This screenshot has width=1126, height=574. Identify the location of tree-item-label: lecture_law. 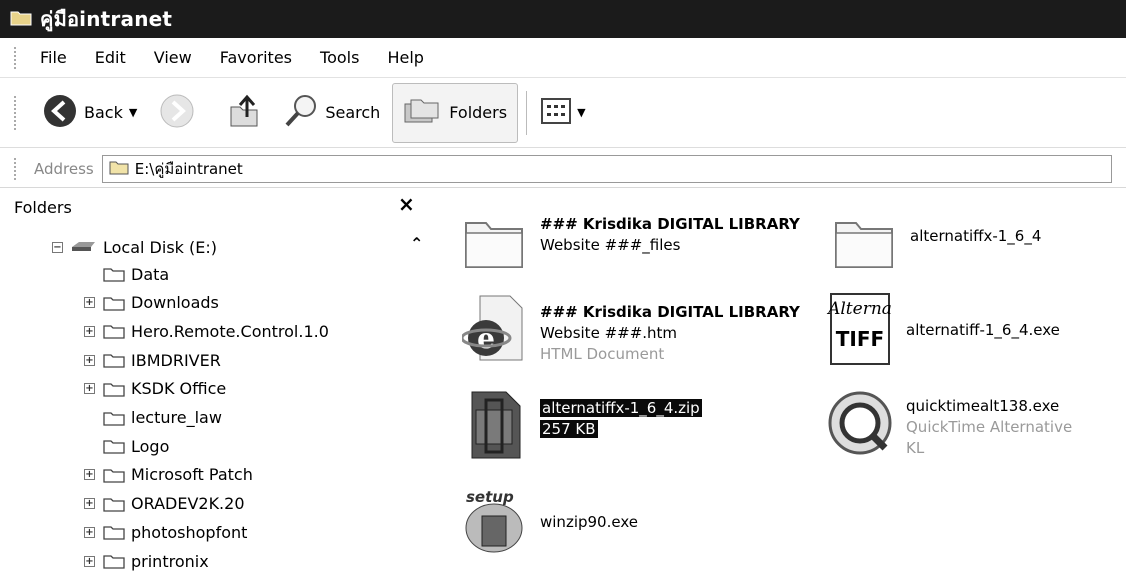
(176, 417).